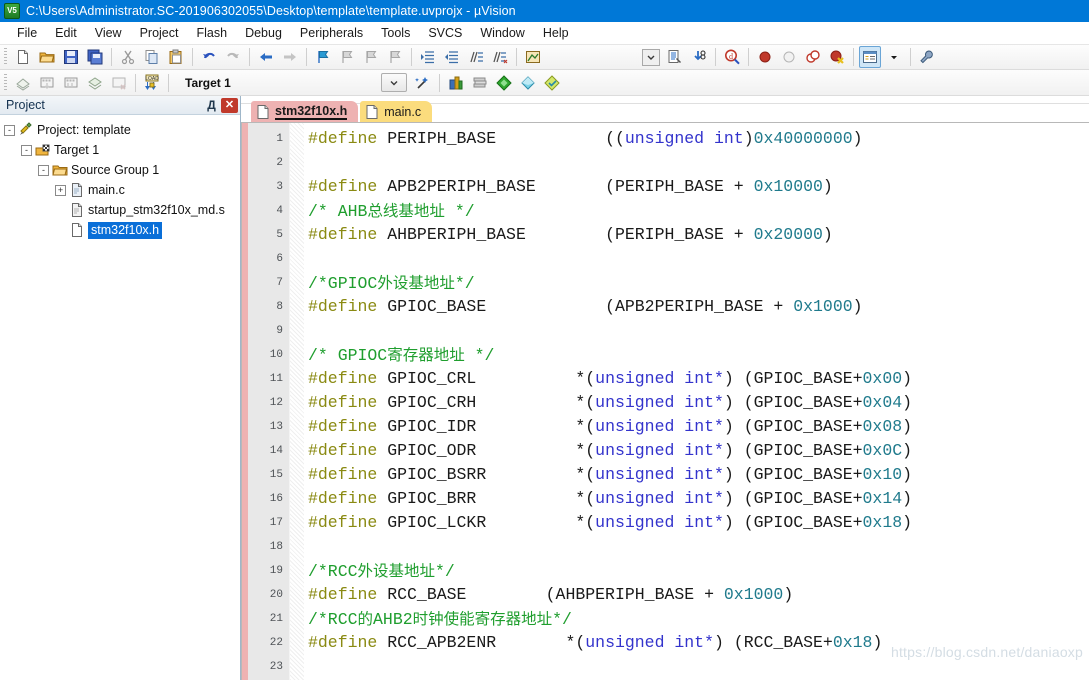 The height and width of the screenshot is (682, 1089). Describe the element at coordinates (870, 57) in the screenshot. I see `manage-components-icon` at that location.